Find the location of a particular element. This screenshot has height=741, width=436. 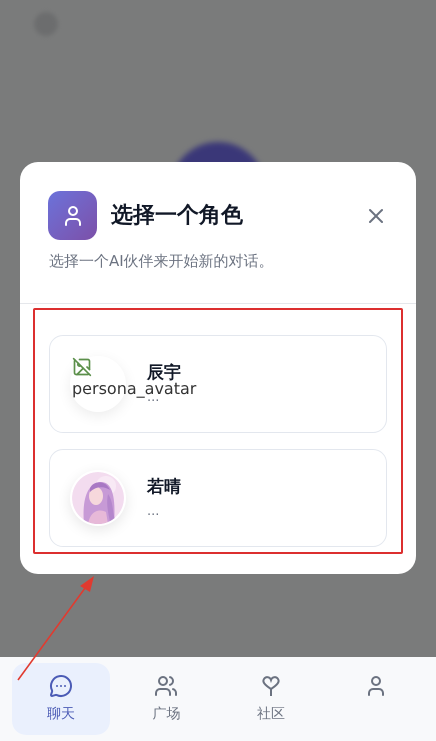

broken-image-icon is located at coordinates (82, 366).